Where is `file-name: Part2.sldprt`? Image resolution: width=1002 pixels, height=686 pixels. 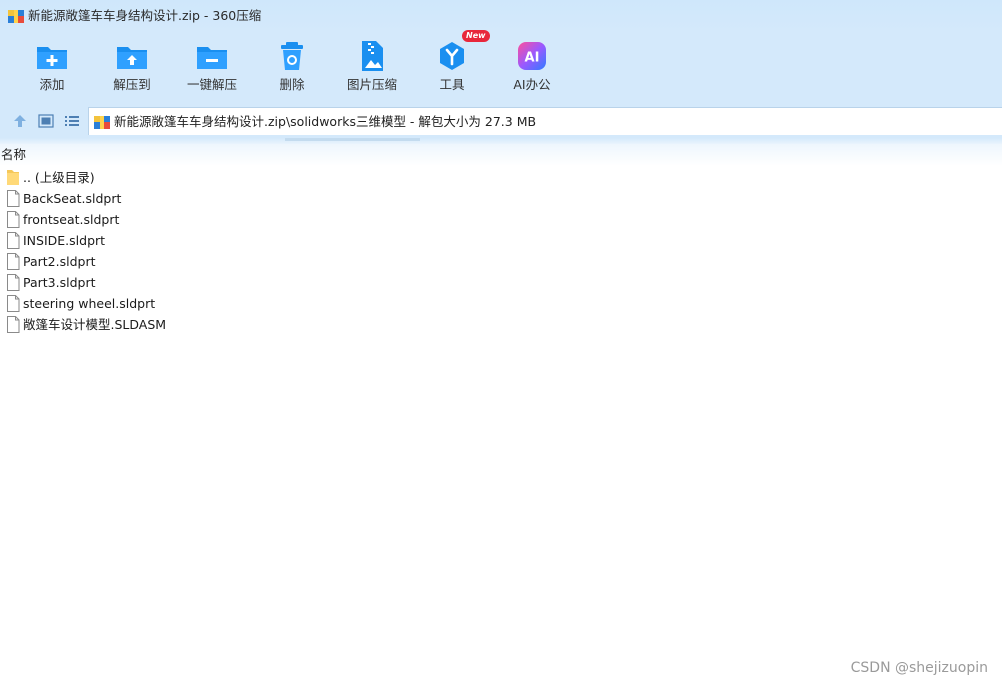
file-name: Part2.sldprt is located at coordinates (59, 261).